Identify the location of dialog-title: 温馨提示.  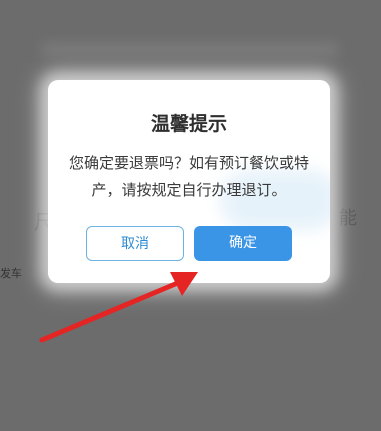
(188, 124).